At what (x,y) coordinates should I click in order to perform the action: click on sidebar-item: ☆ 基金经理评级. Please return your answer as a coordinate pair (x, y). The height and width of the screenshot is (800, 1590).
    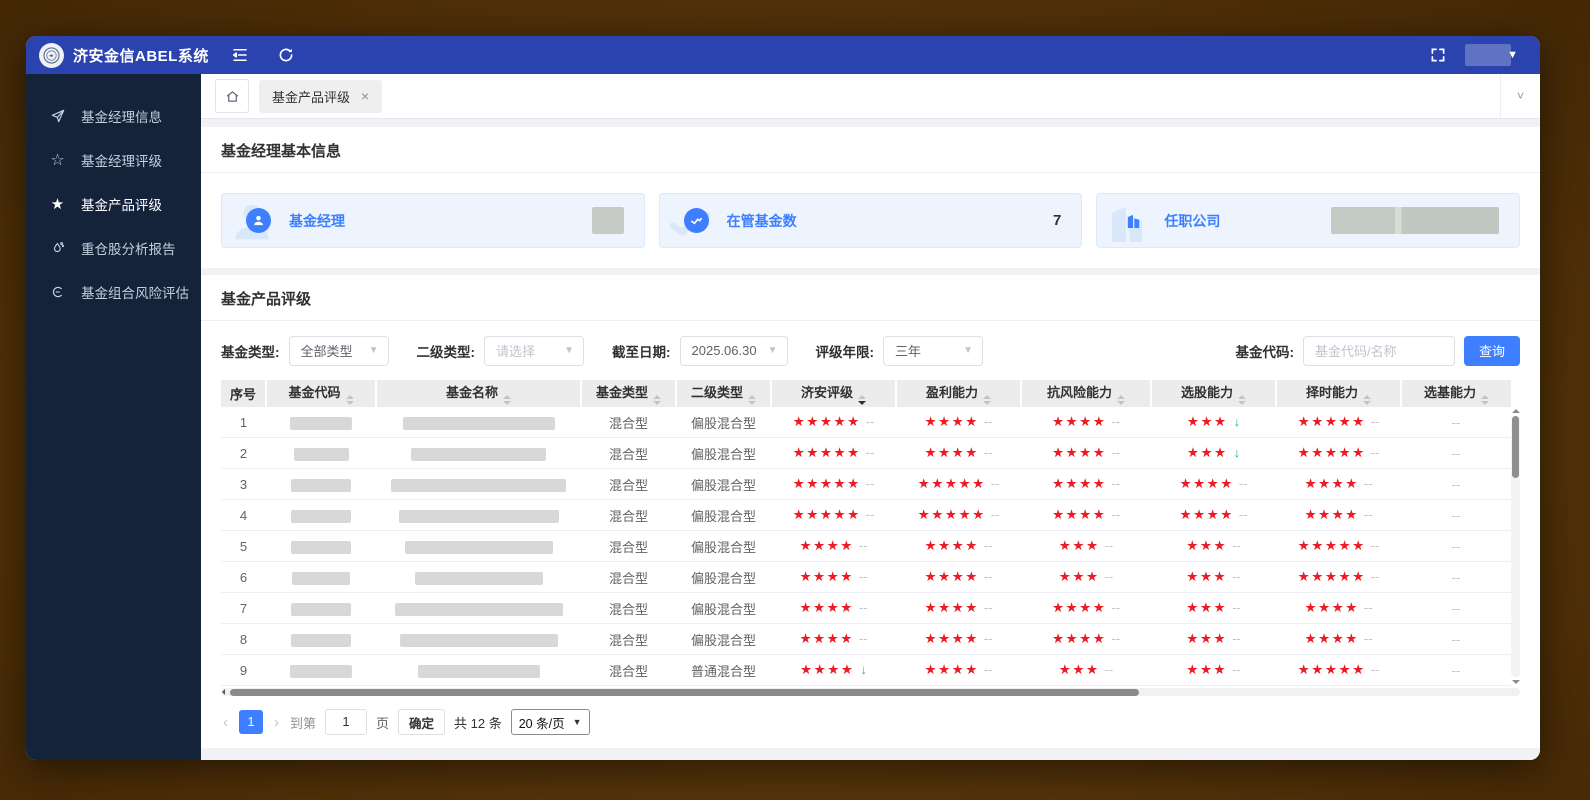
    Looking at the image, I should click on (113, 160).